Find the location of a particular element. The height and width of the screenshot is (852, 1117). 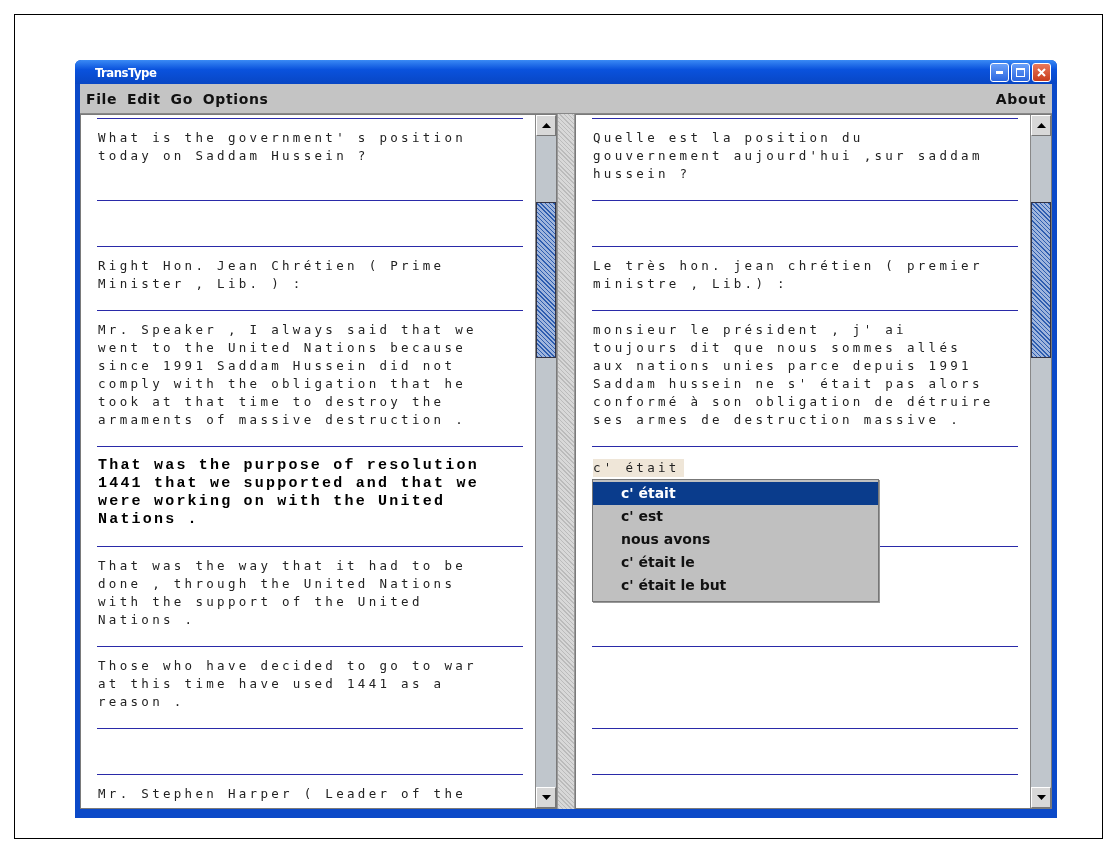

maximize-button is located at coordinates (1020, 72).